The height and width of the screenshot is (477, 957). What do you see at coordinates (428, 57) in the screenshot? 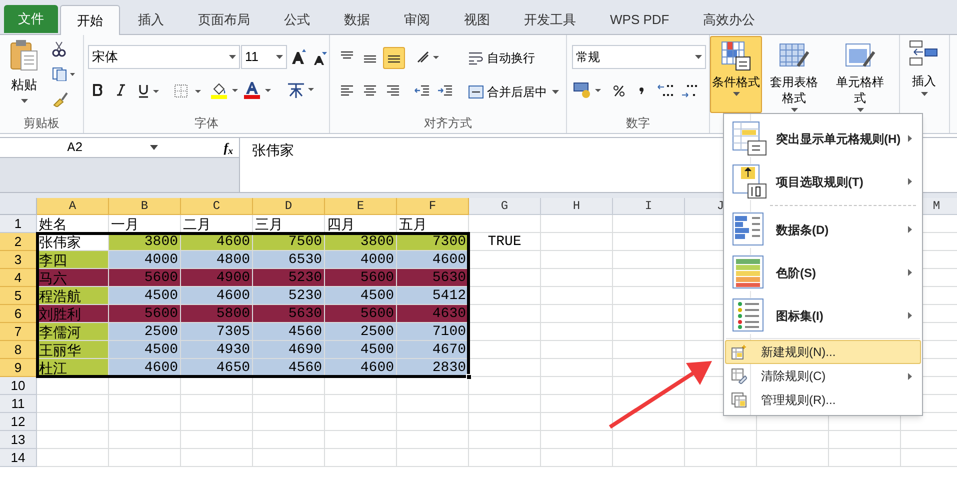
I see `orientation-icon` at bounding box center [428, 57].